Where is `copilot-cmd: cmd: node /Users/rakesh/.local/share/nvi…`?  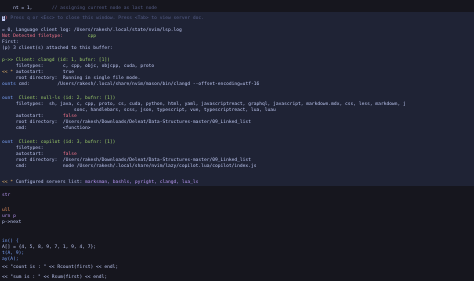 copilot-cmd: cmd: node /Users/rakesh/.local/share/nvi… is located at coordinates (129, 167).